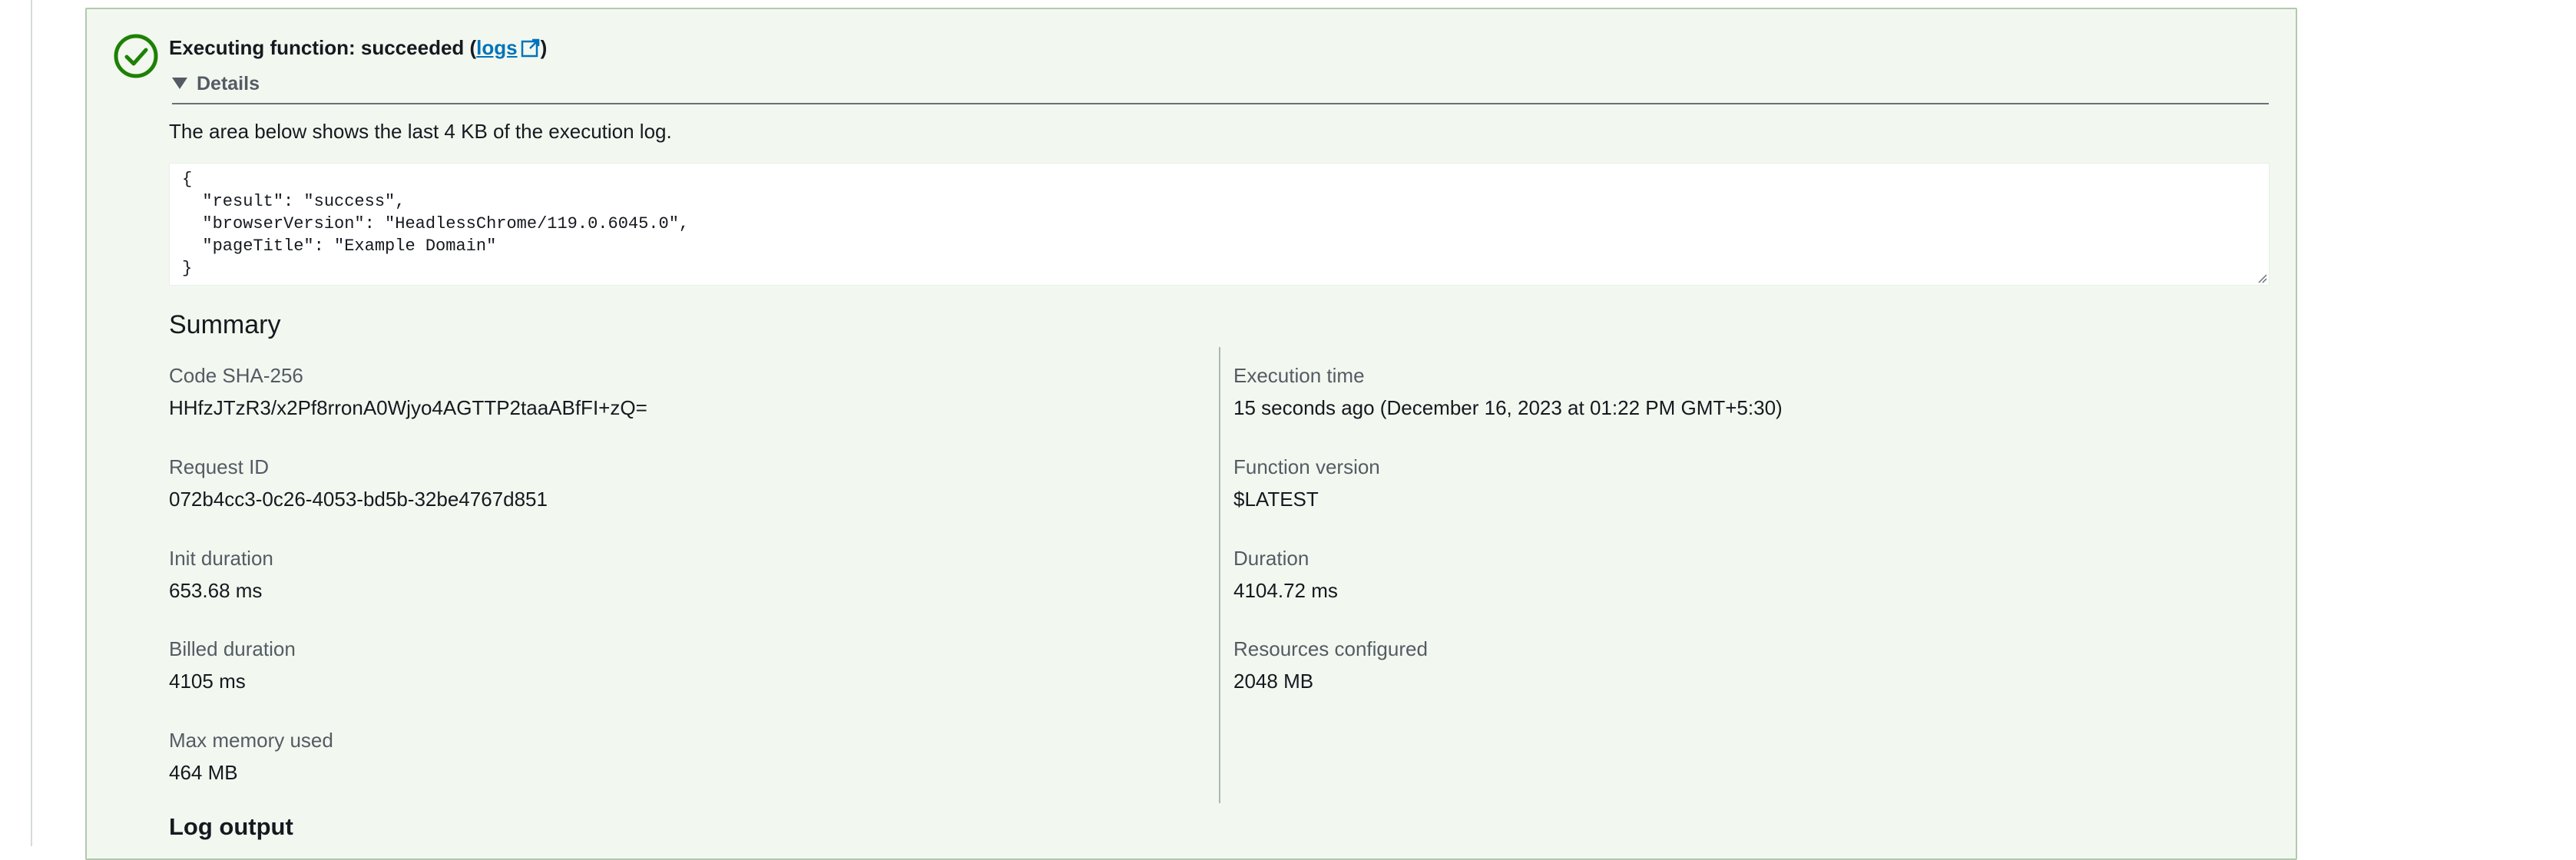 The height and width of the screenshot is (860, 2576). Describe the element at coordinates (1271, 559) in the screenshot. I see `summary-label: Duration` at that location.